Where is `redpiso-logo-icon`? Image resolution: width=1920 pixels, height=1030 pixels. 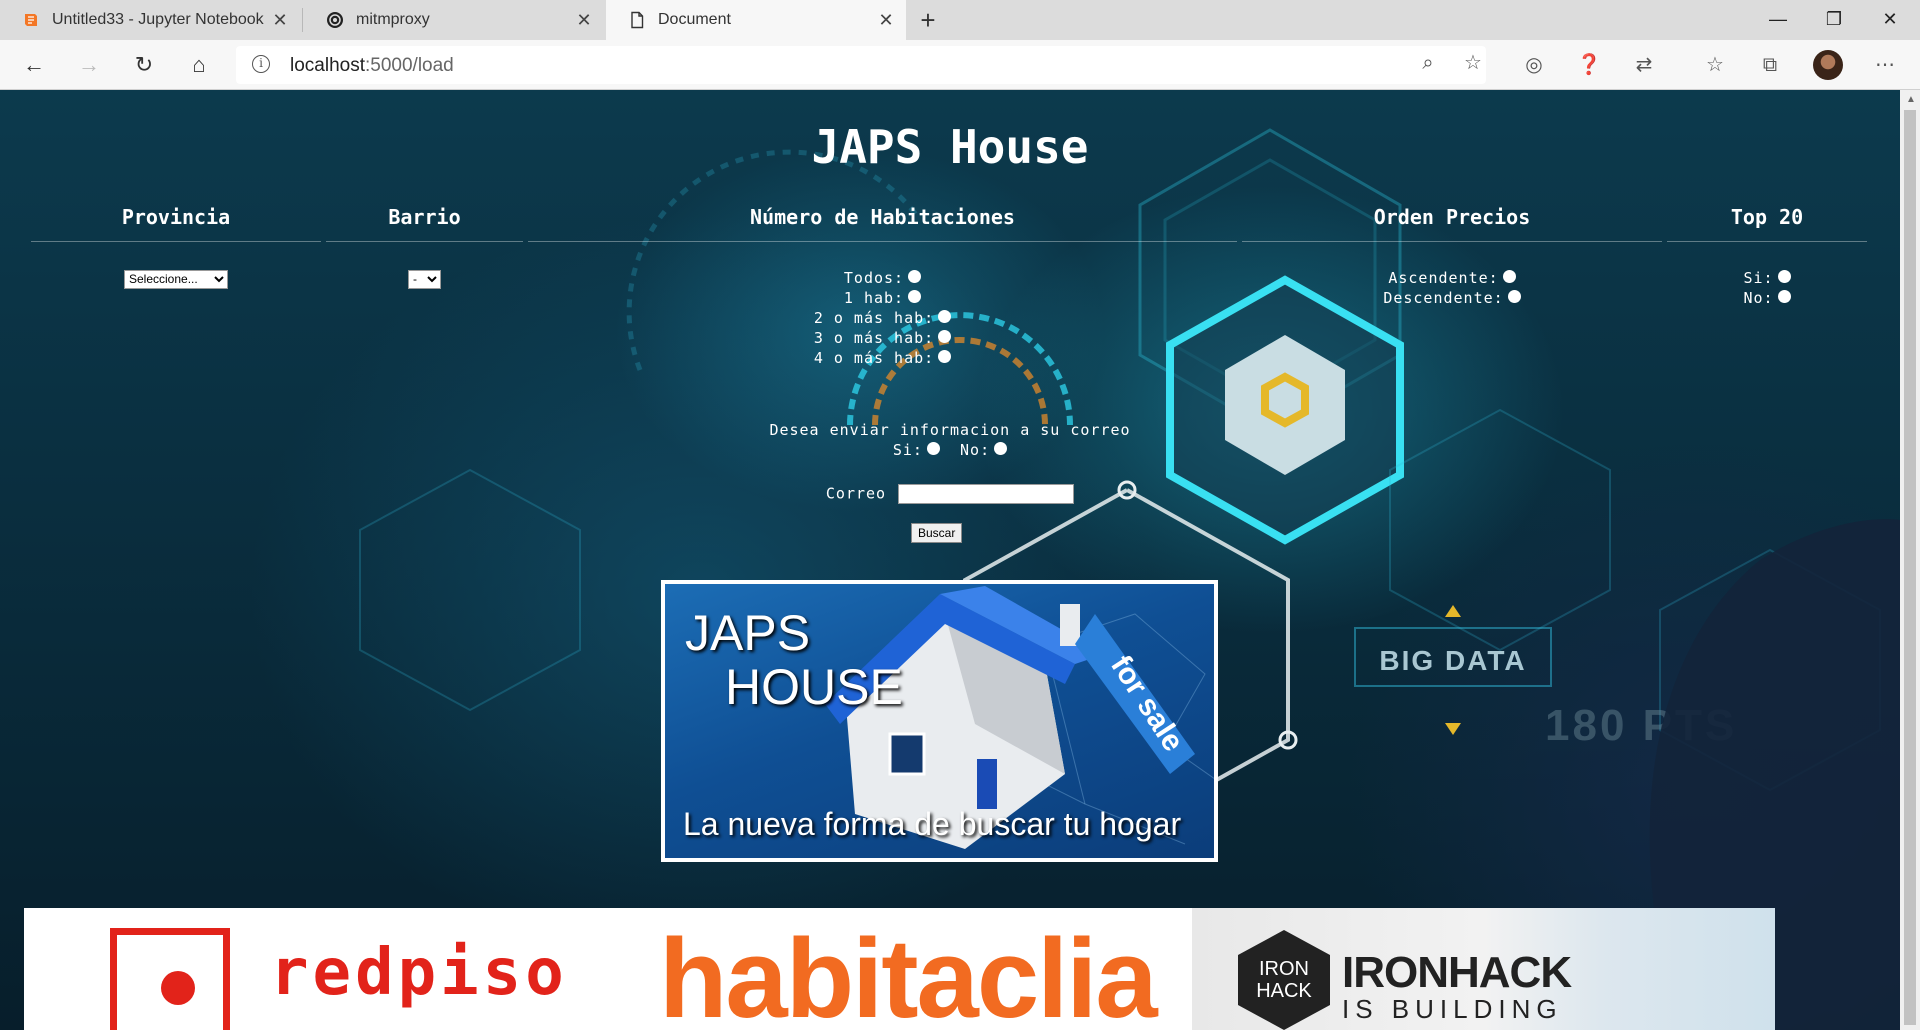
redpiso-logo-icon is located at coordinates (170, 979).